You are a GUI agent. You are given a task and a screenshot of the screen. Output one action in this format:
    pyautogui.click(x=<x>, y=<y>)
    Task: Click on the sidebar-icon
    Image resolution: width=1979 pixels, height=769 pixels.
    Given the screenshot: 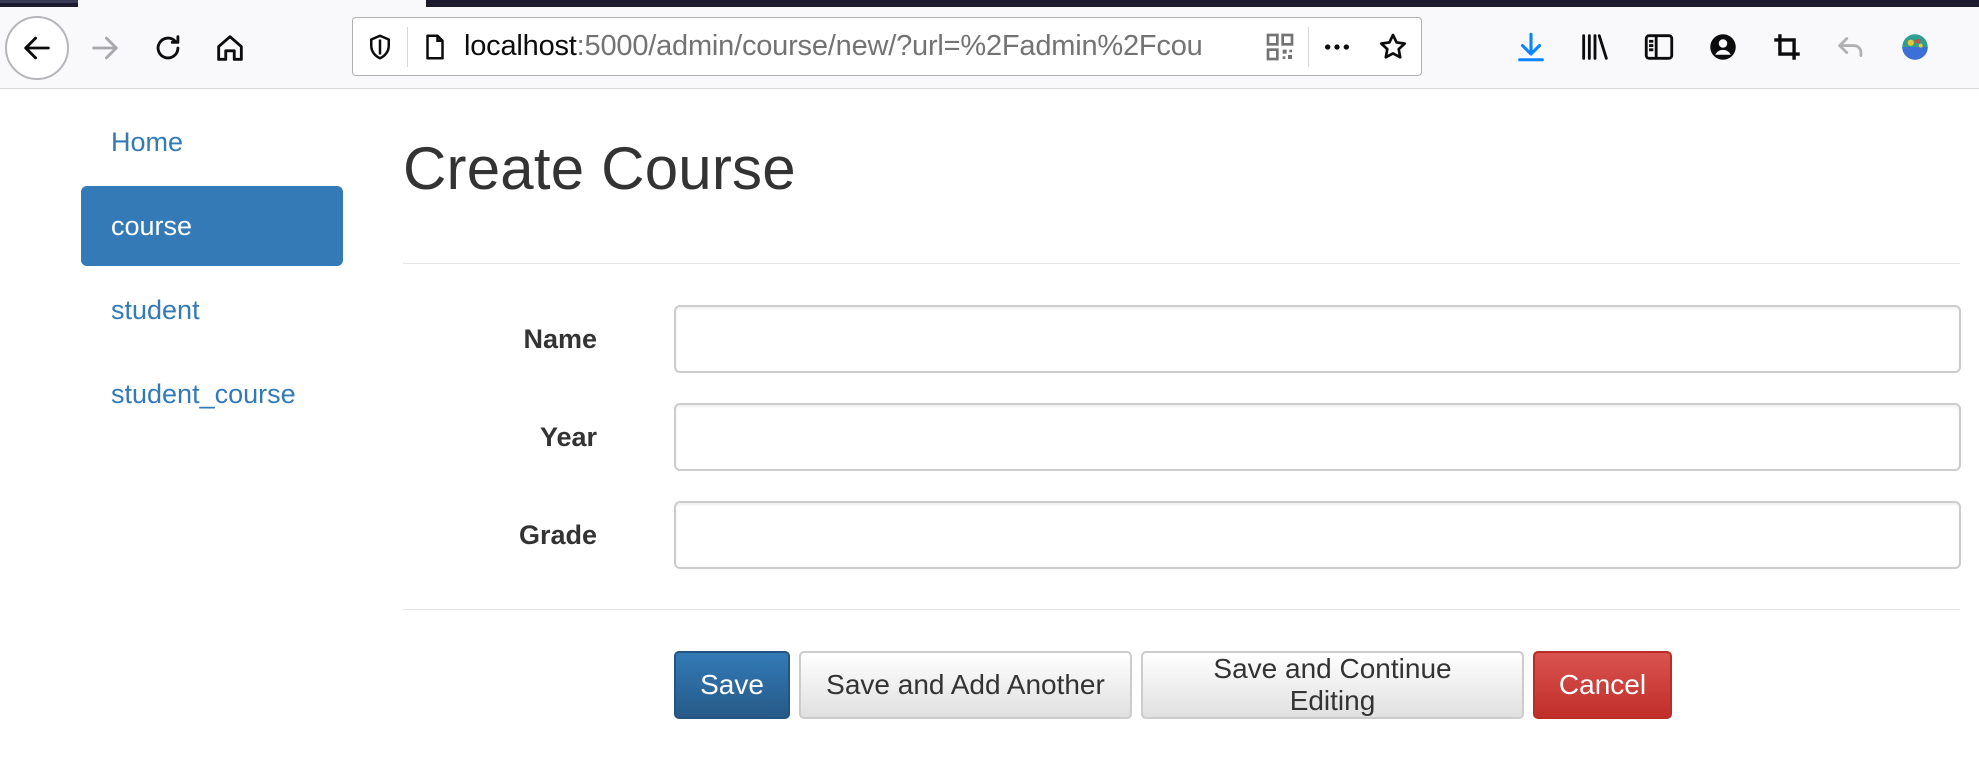 What is the action you would take?
    pyautogui.click(x=1659, y=46)
    